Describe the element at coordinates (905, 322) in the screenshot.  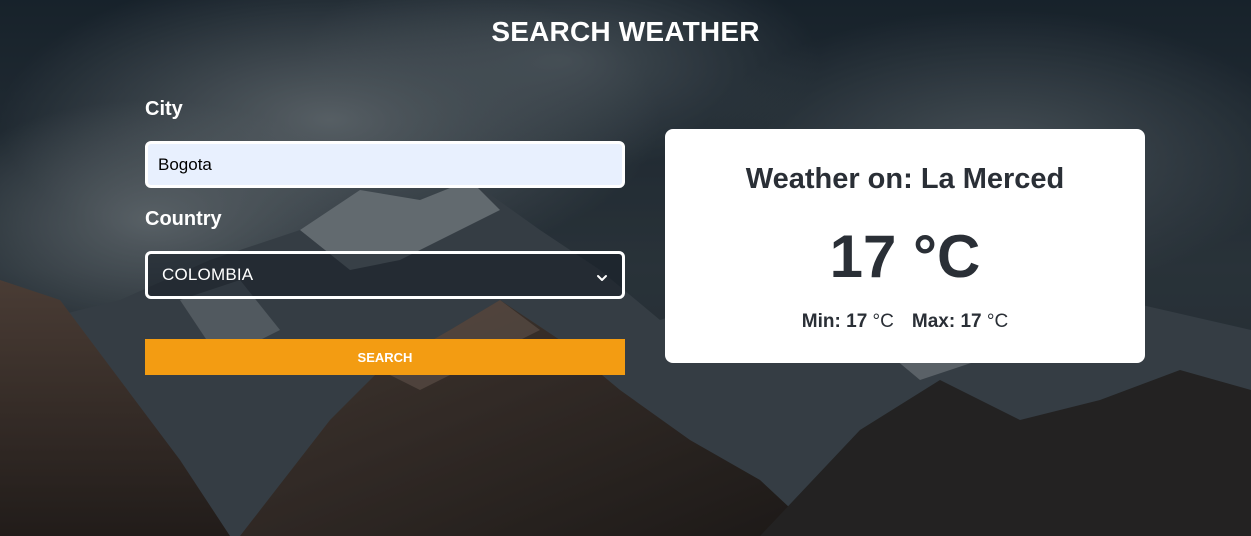
I see `min-max-temperature: Min: 17 °C Max: 17 °C` at that location.